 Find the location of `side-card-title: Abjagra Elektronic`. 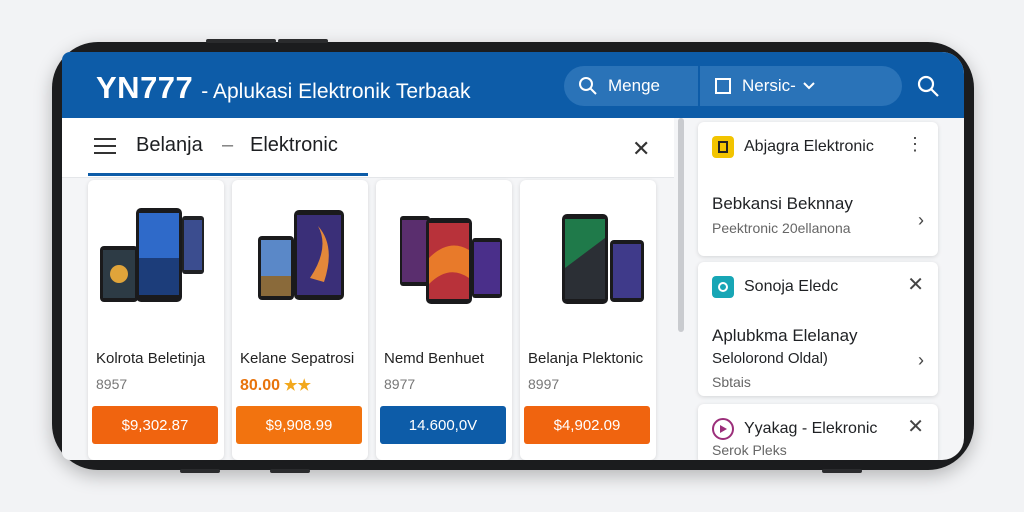

side-card-title: Abjagra Elektronic is located at coordinates (809, 146).